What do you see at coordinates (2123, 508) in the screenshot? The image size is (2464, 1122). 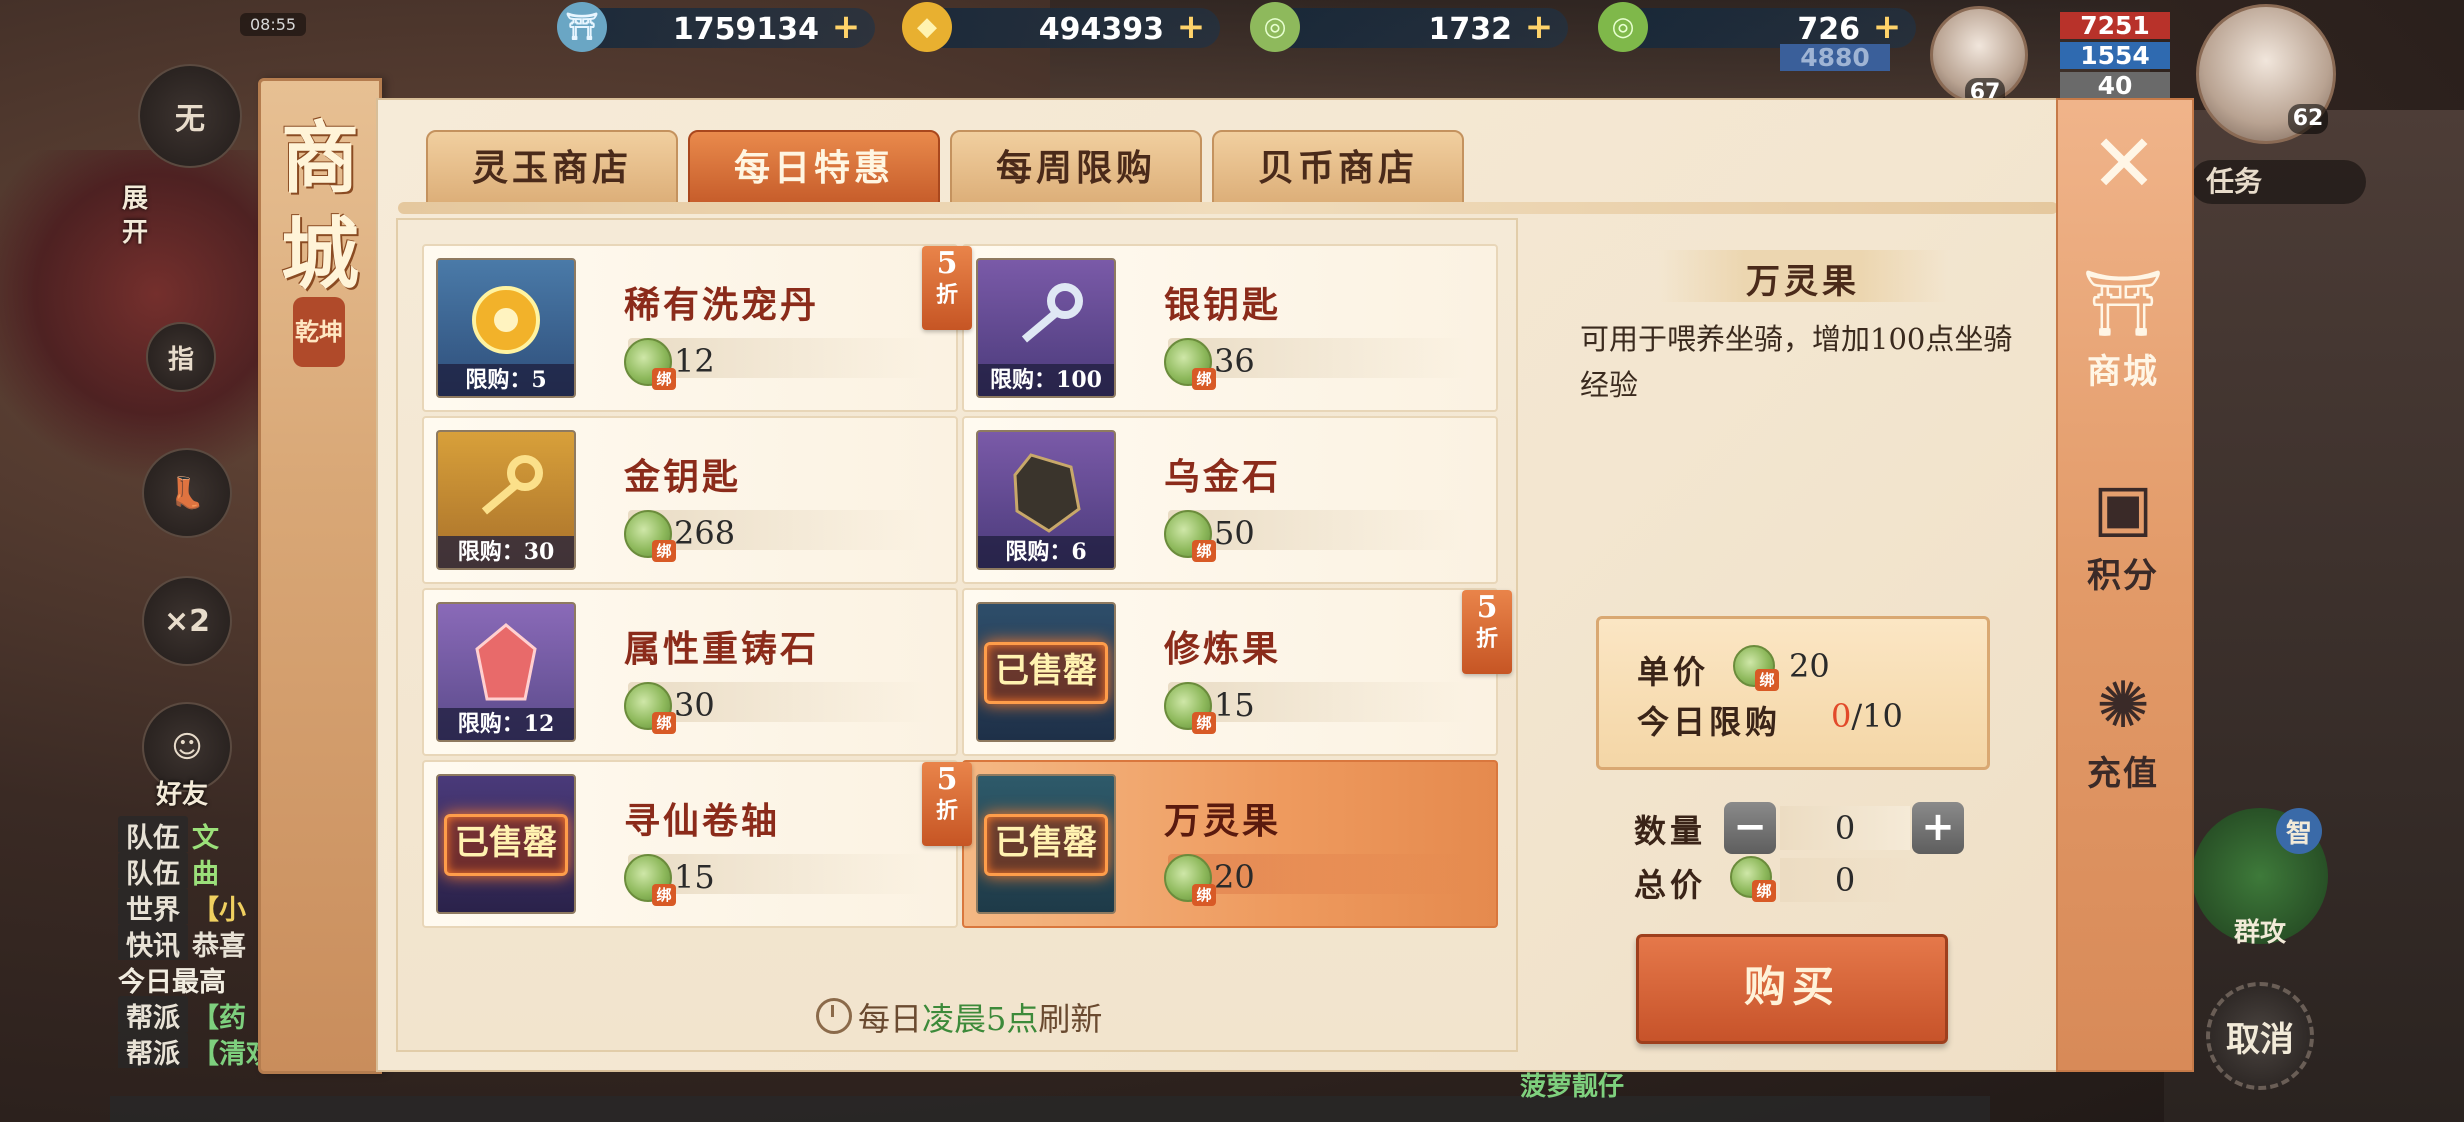 I see `points-chest-icon: ▣` at bounding box center [2123, 508].